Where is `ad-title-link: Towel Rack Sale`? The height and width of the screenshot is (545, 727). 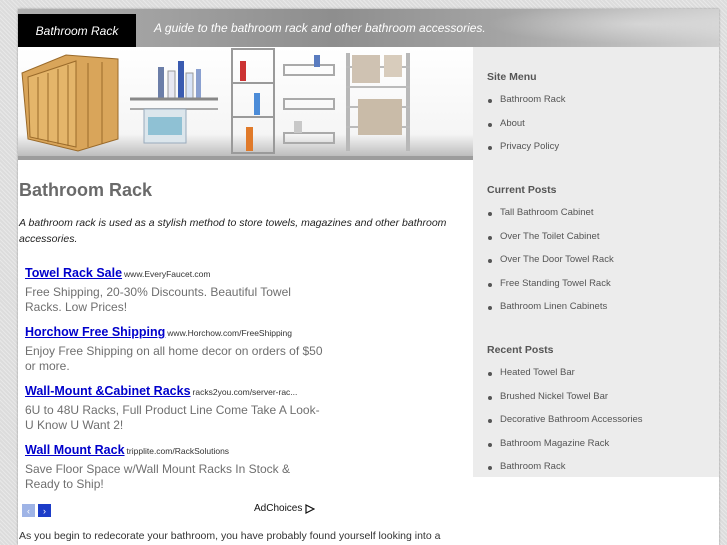 ad-title-link: Towel Rack Sale is located at coordinates (73, 273).